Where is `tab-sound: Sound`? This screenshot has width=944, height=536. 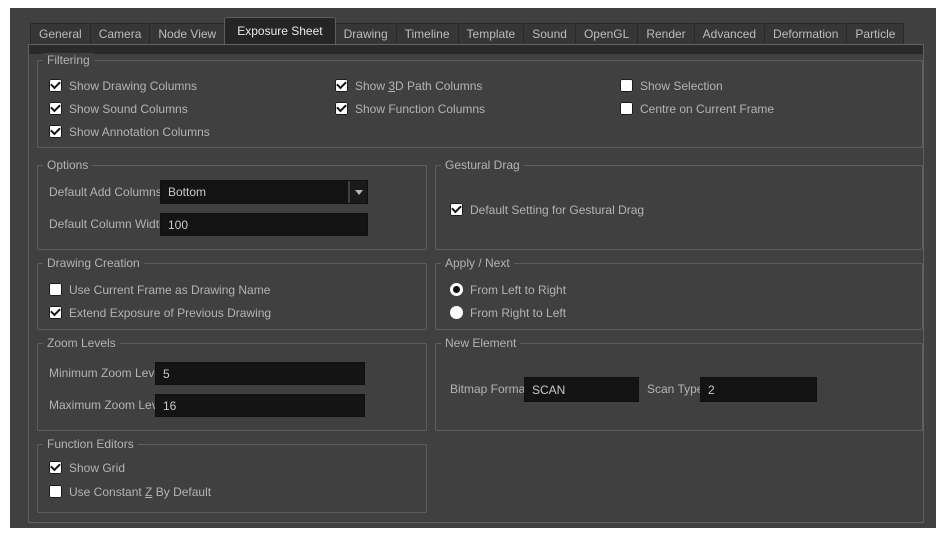
tab-sound: Sound is located at coordinates (549, 33).